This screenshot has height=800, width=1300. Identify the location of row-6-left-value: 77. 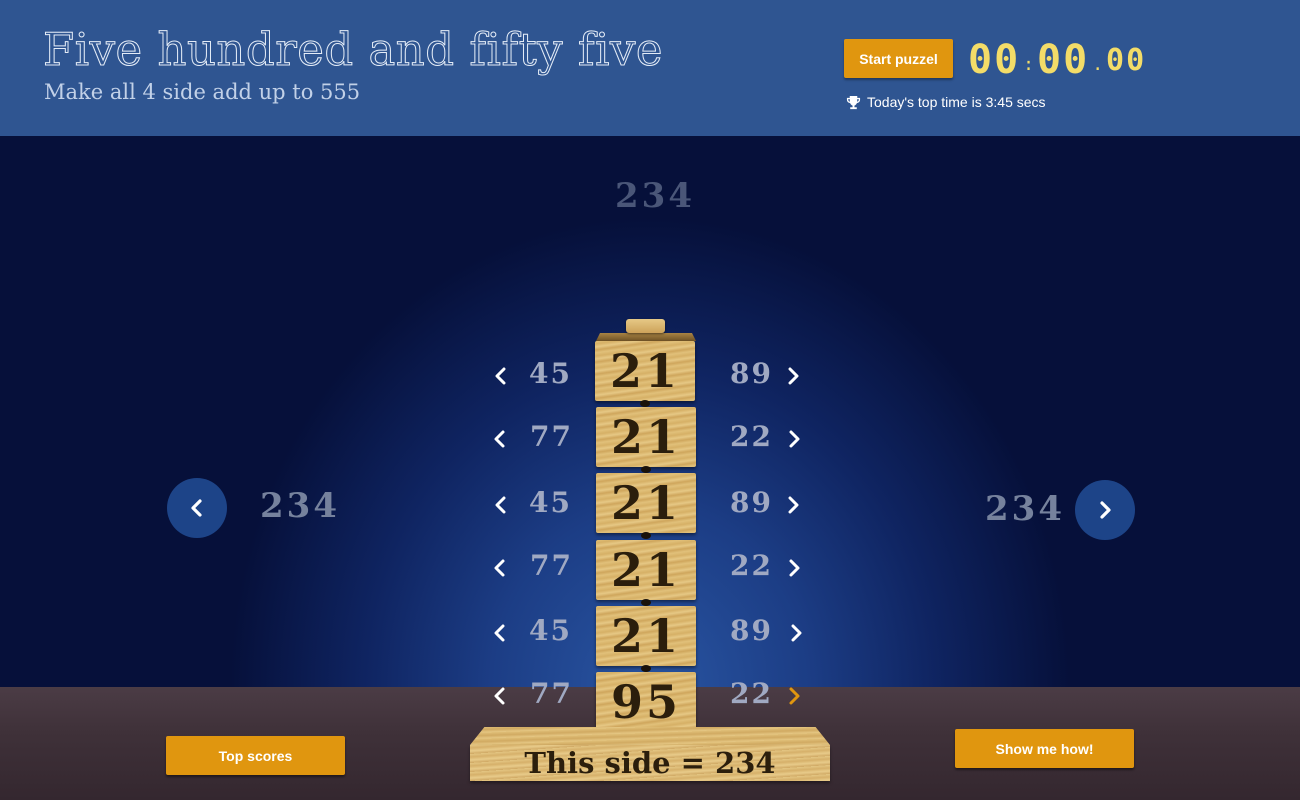
(551, 693).